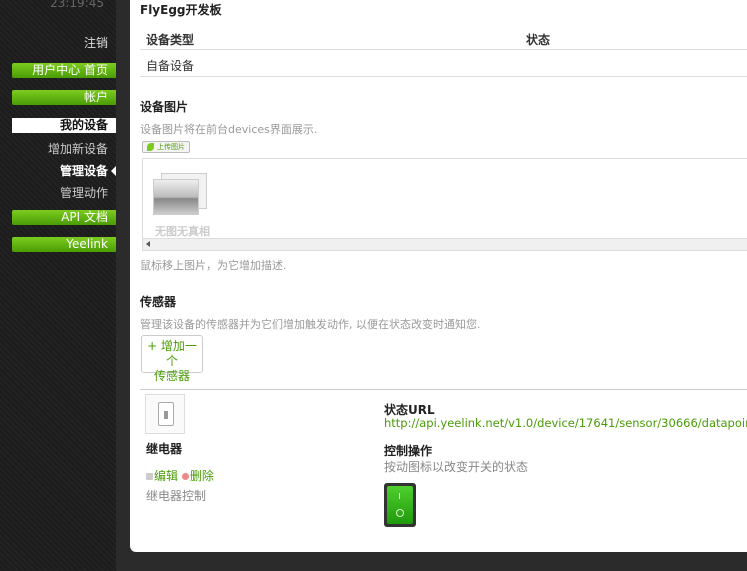 Image resolution: width=747 pixels, height=571 pixels. I want to click on relay-toggle-switch, so click(400, 505).